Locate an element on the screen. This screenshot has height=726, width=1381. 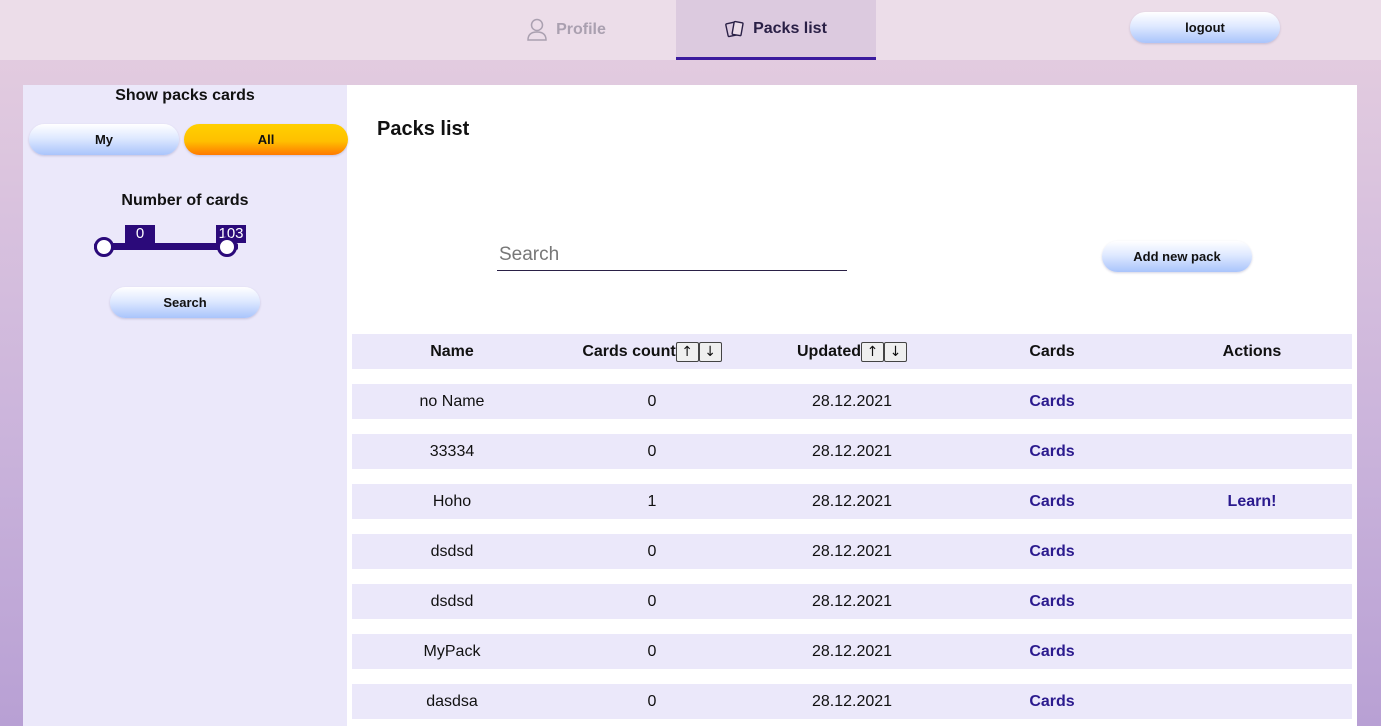
add-new-pack-button: Add new pack is located at coordinates (1177, 256).